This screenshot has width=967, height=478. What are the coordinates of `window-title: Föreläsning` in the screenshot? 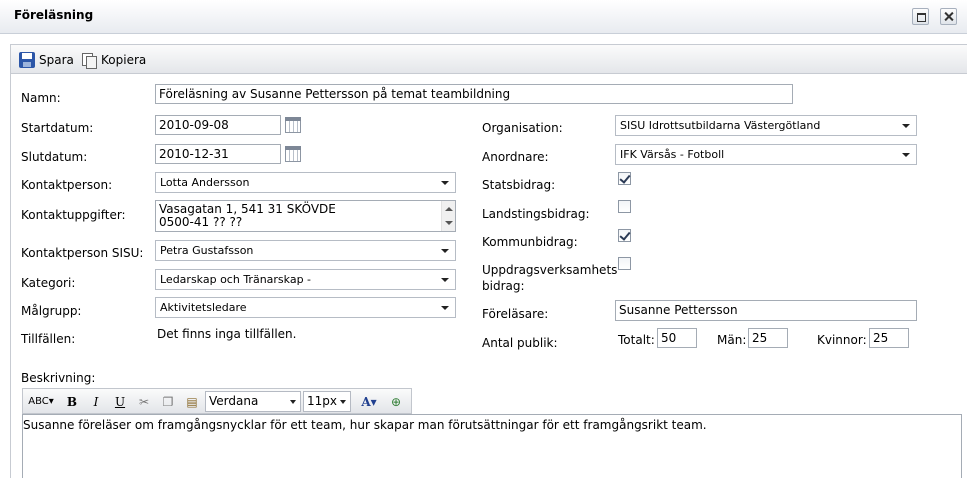 It's located at (54, 15).